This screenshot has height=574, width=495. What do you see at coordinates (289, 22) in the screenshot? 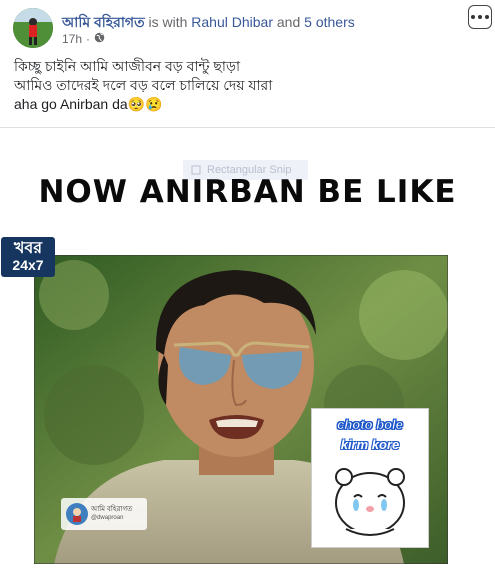
I see `and-text: and` at bounding box center [289, 22].